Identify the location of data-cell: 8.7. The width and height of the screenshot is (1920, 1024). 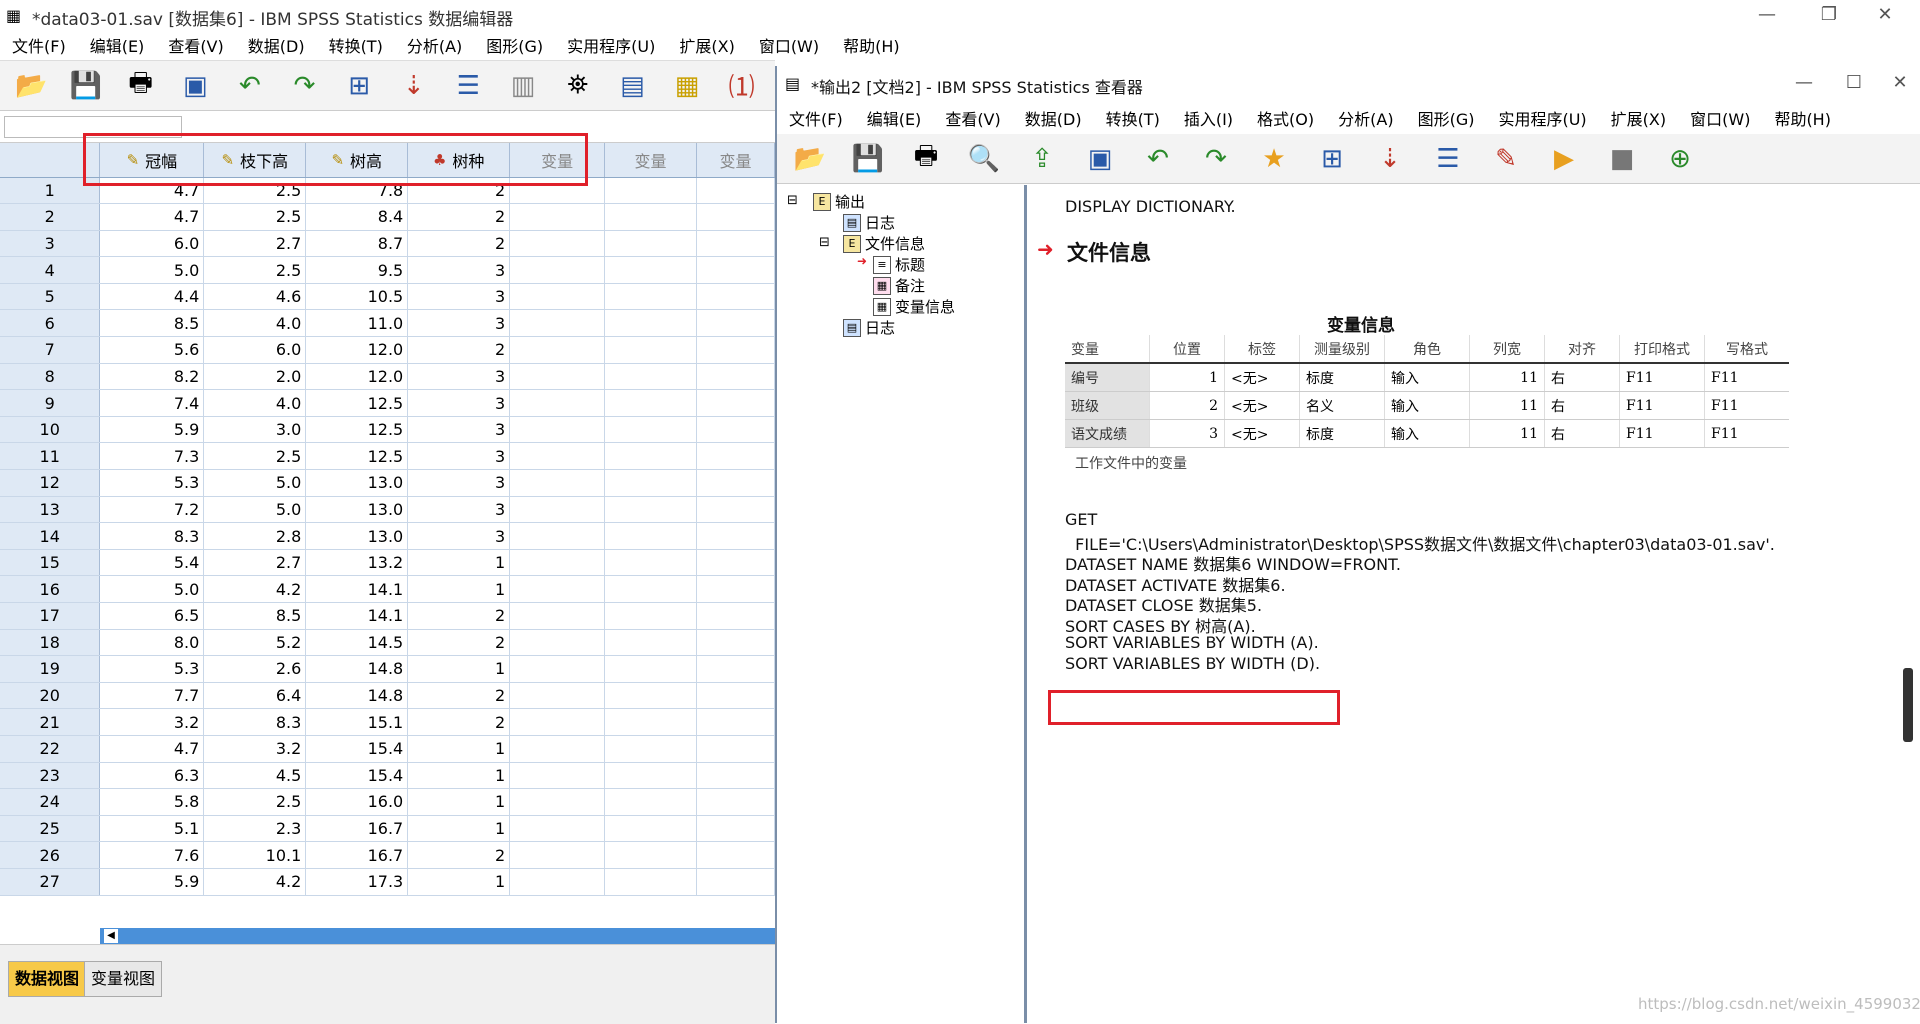
(357, 244).